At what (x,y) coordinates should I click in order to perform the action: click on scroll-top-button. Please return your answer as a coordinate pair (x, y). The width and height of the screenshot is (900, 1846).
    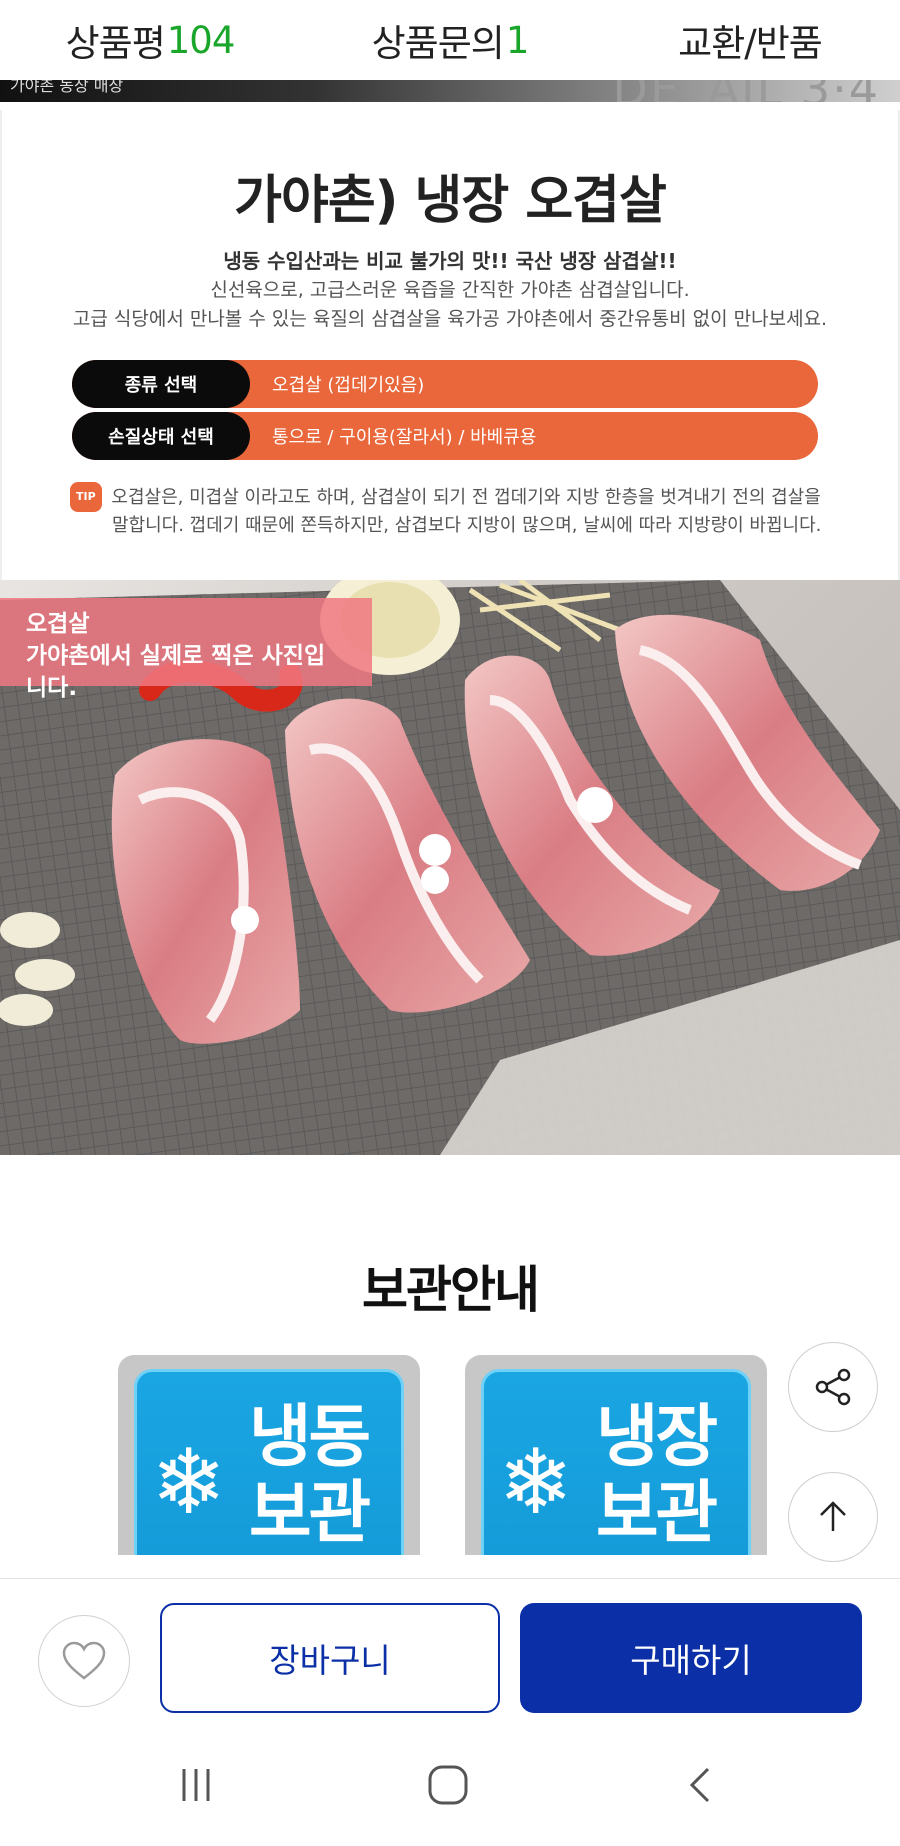
    Looking at the image, I should click on (833, 1517).